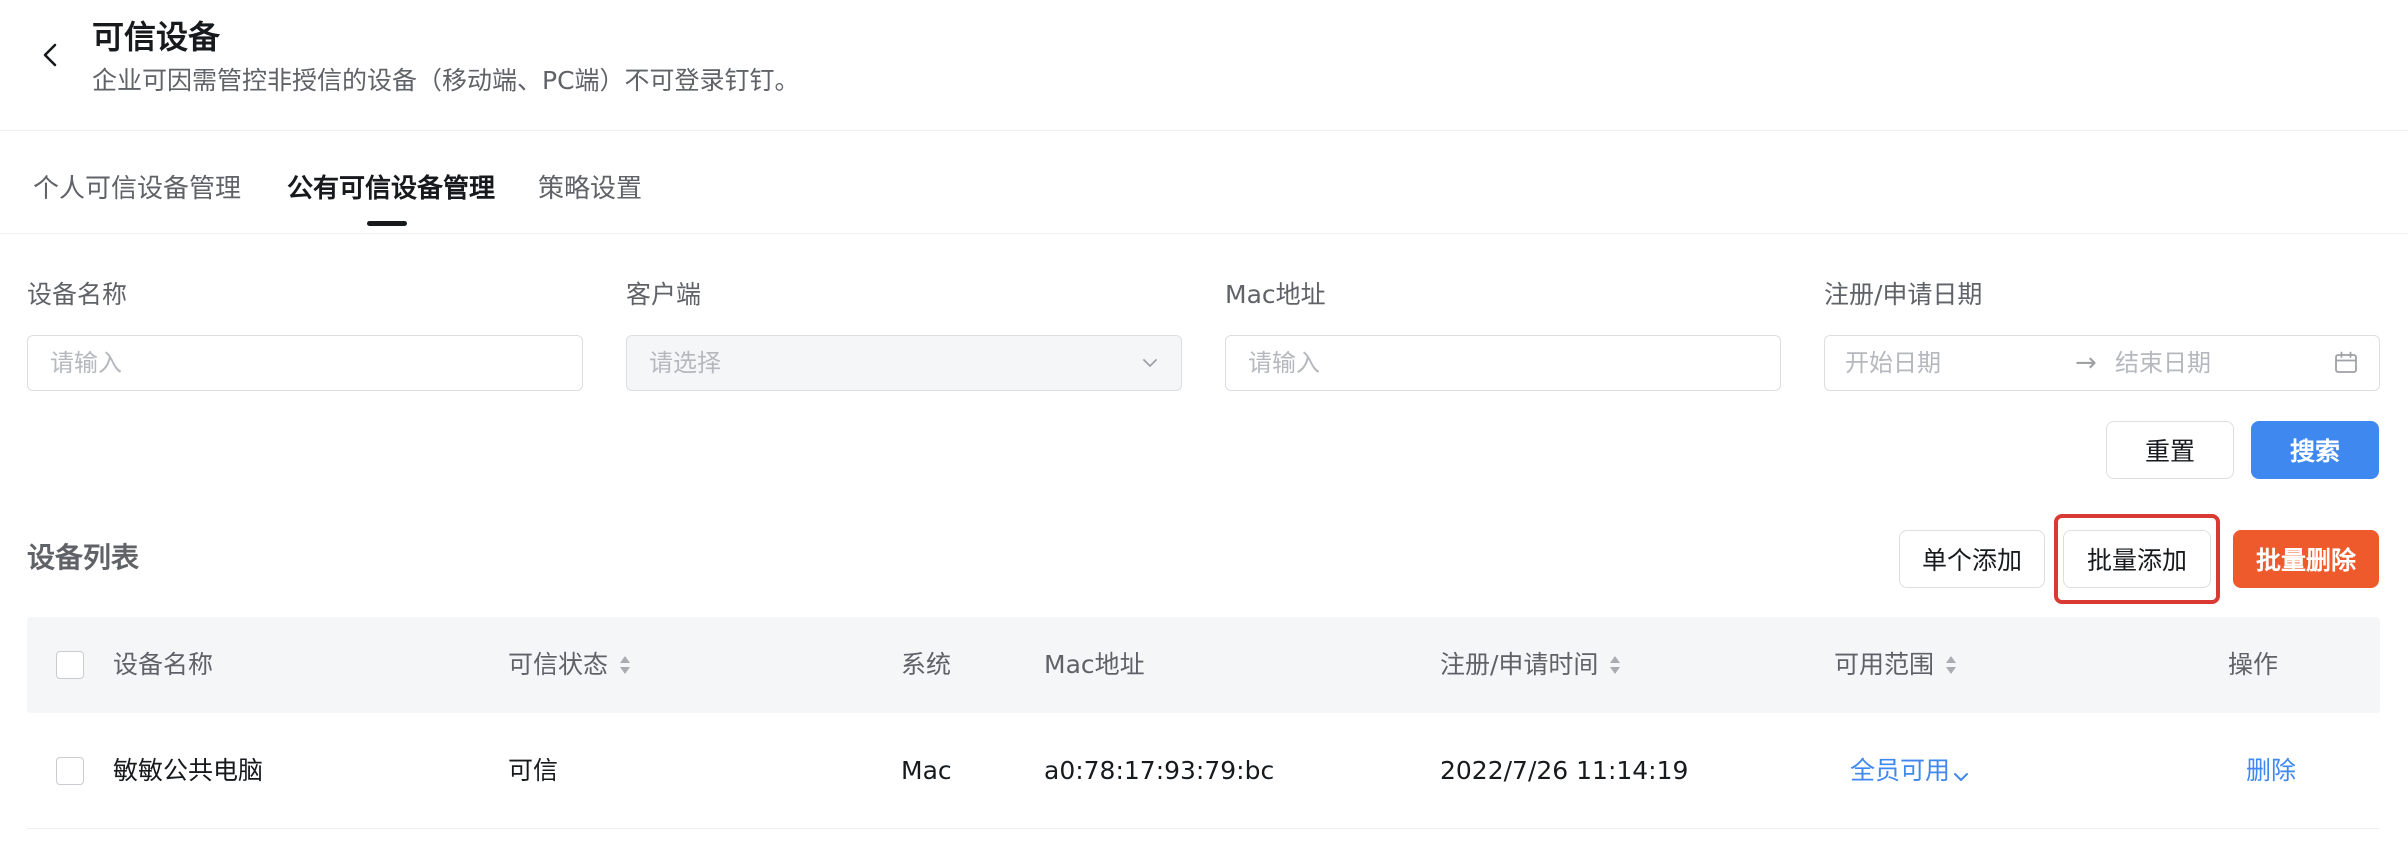  Describe the element at coordinates (1564, 770) in the screenshot. I see `cell-time: 2022/7/26 11:14:19` at that location.